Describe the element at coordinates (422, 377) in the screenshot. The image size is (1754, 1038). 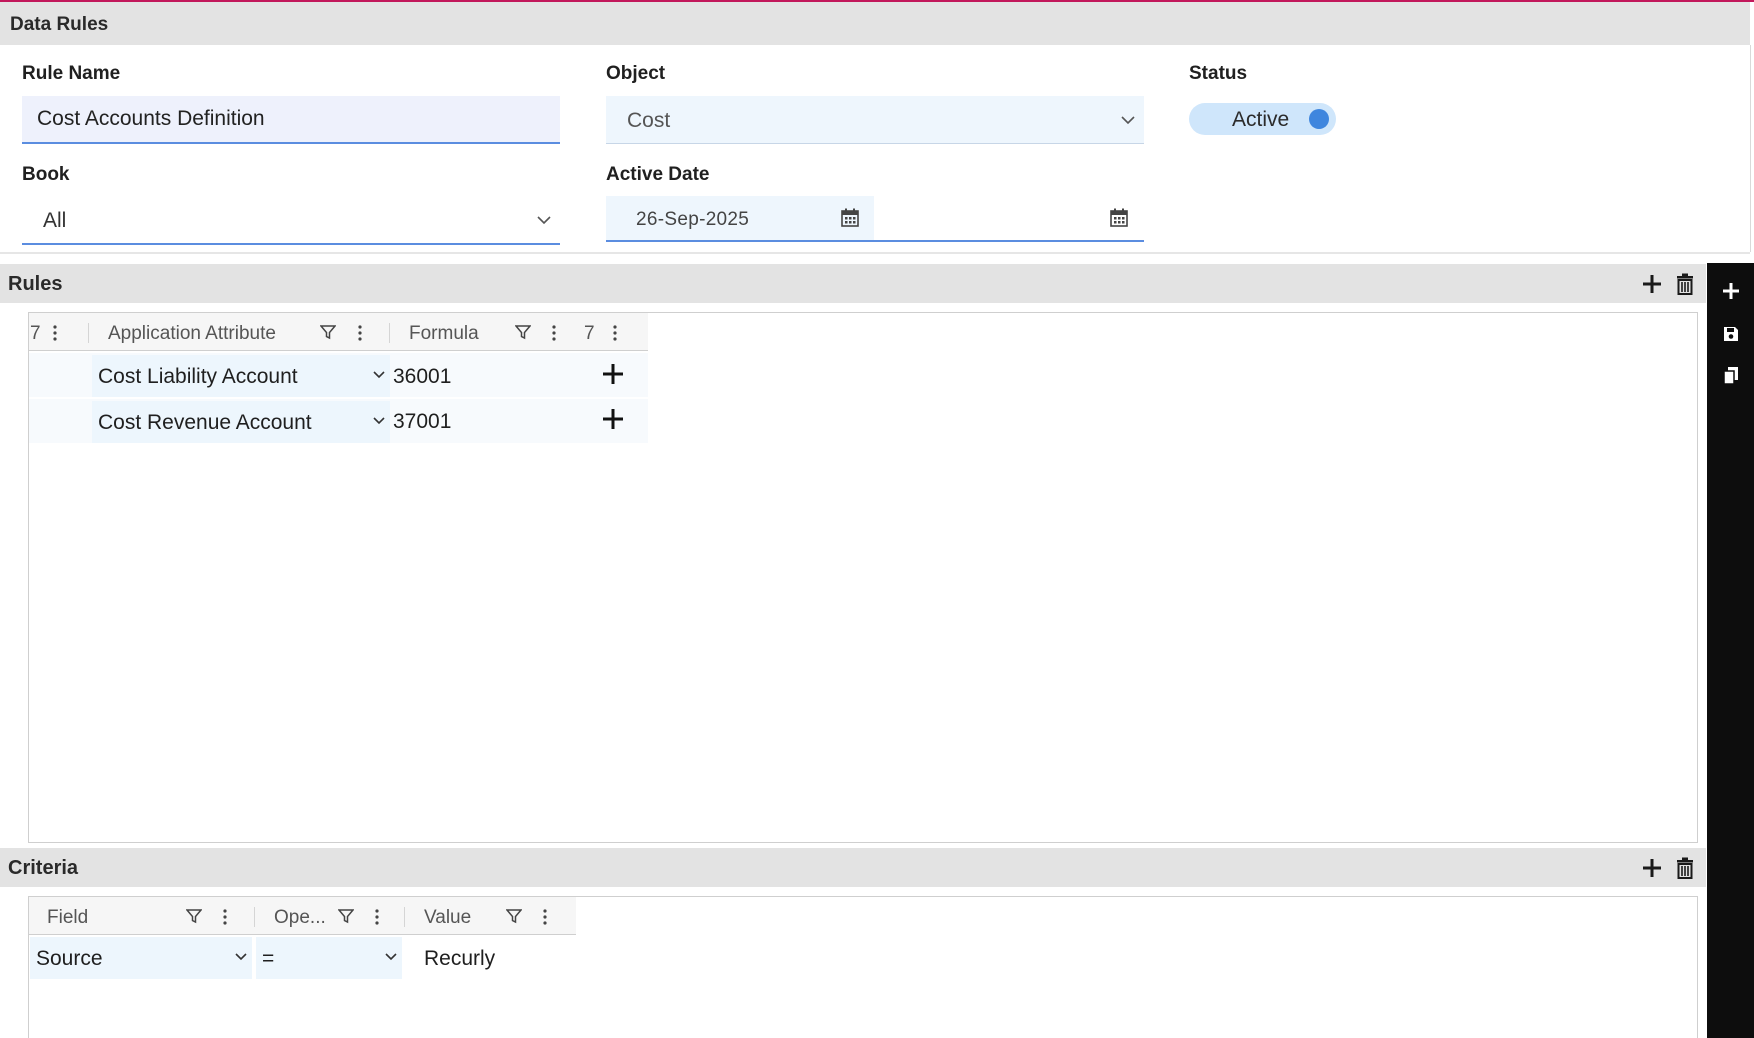
I see `formula-value: 36001` at that location.